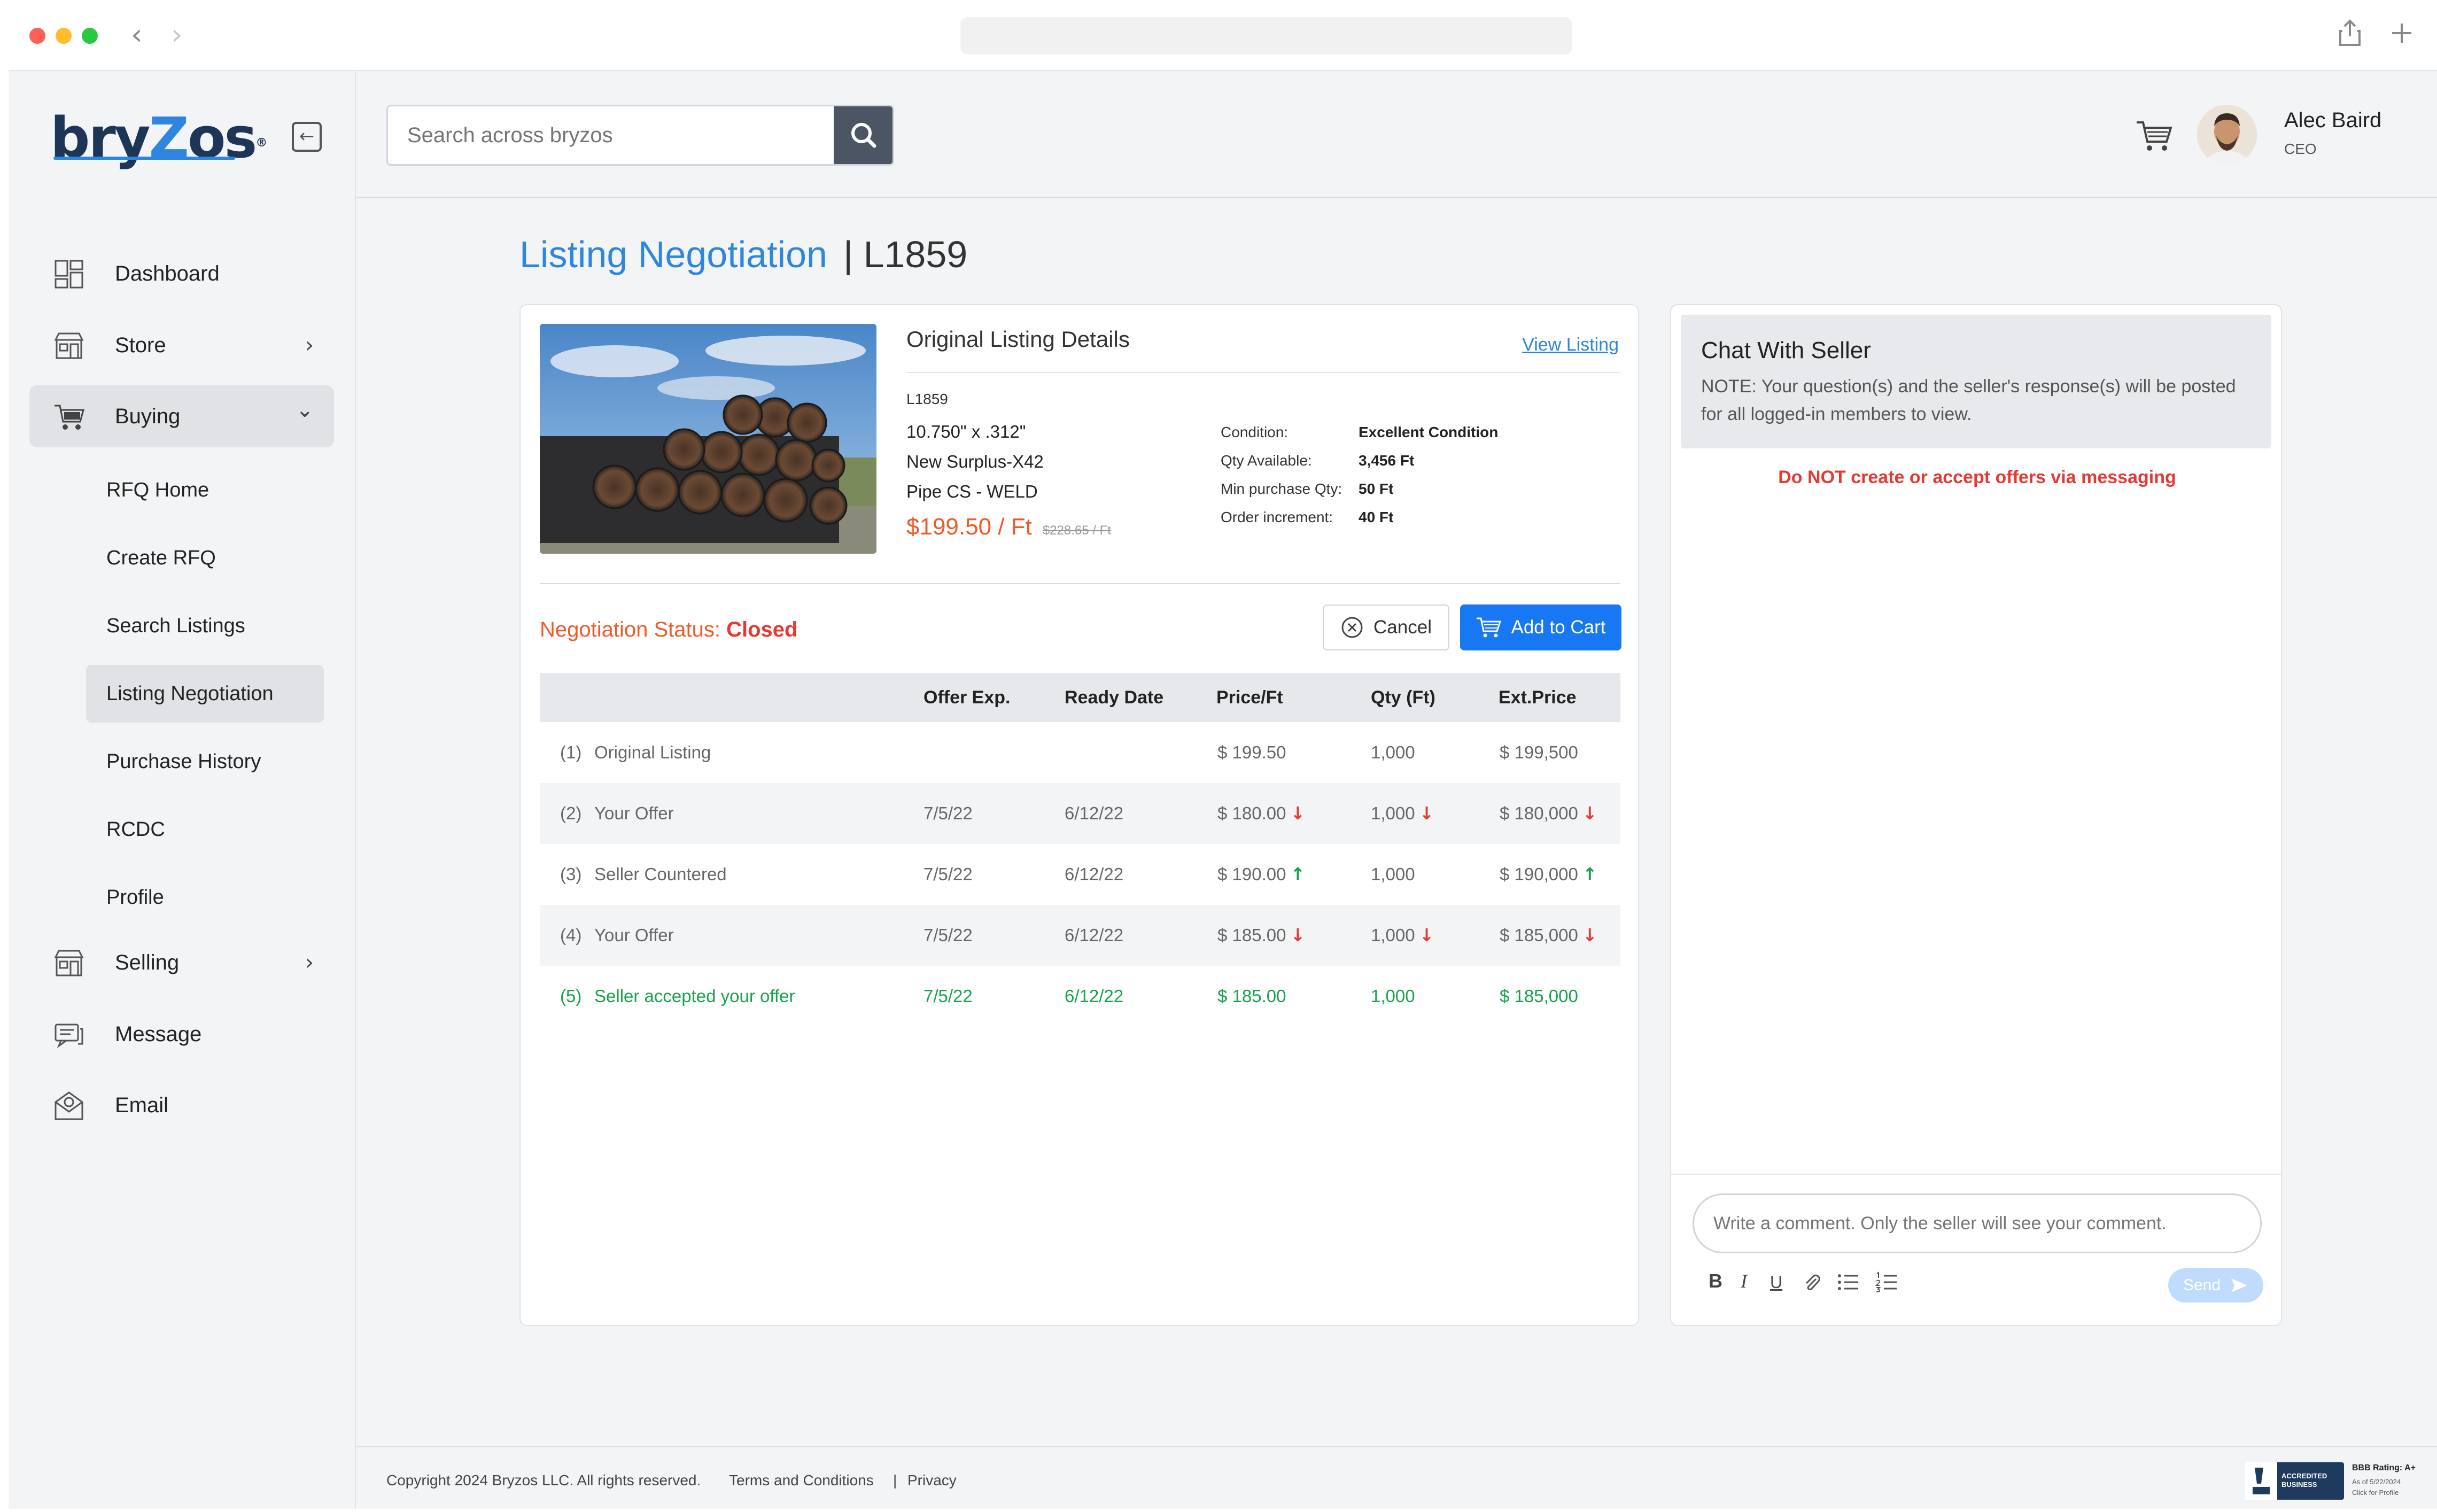 This screenshot has width=2437, height=1512. What do you see at coordinates (137, 34) in the screenshot?
I see `chevron-left-icon: ‹` at bounding box center [137, 34].